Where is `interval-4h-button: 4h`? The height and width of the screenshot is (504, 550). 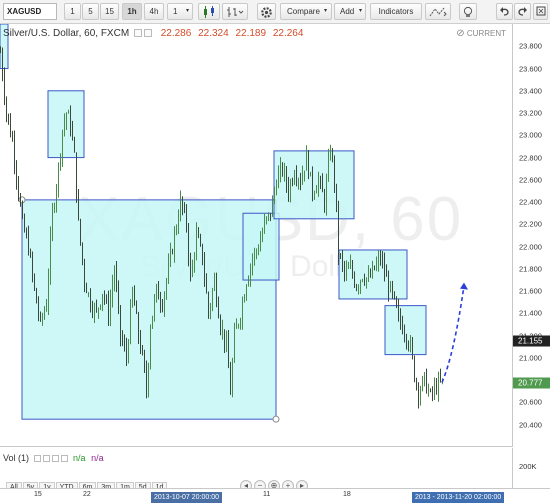
interval-4h-button: 4h is located at coordinates (154, 11).